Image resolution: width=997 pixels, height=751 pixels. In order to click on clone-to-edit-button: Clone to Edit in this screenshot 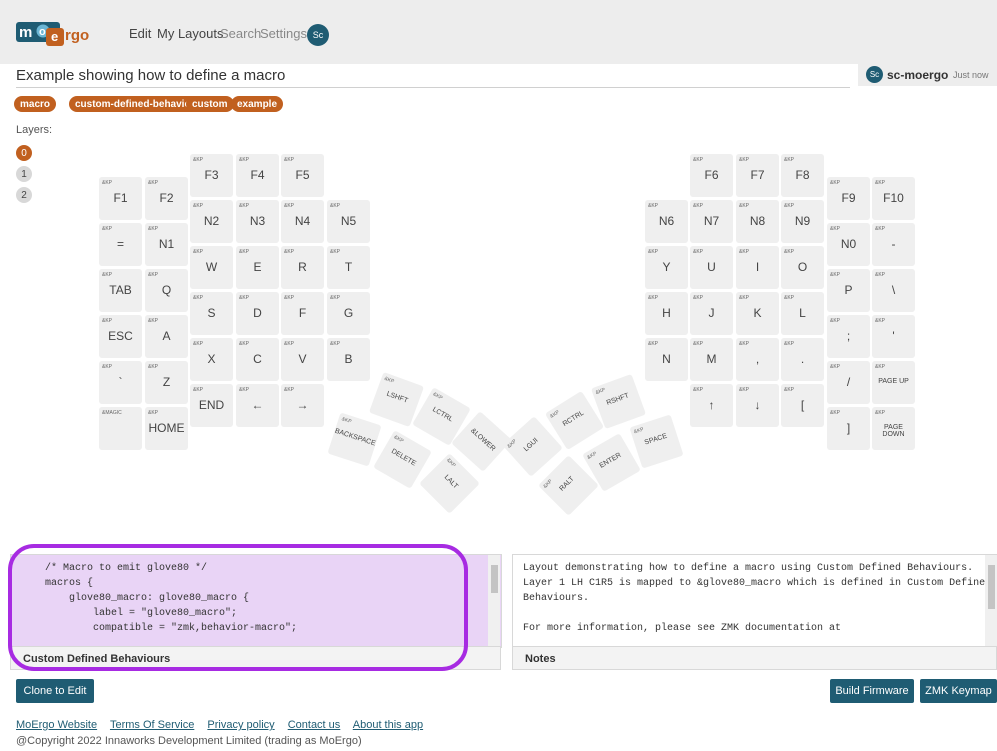, I will do `click(55, 691)`.